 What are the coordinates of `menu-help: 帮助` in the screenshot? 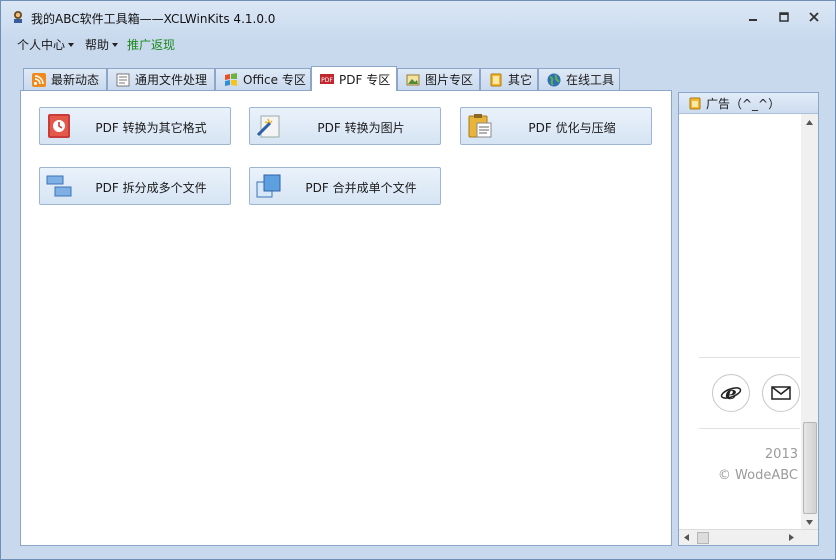 It's located at (102, 44).